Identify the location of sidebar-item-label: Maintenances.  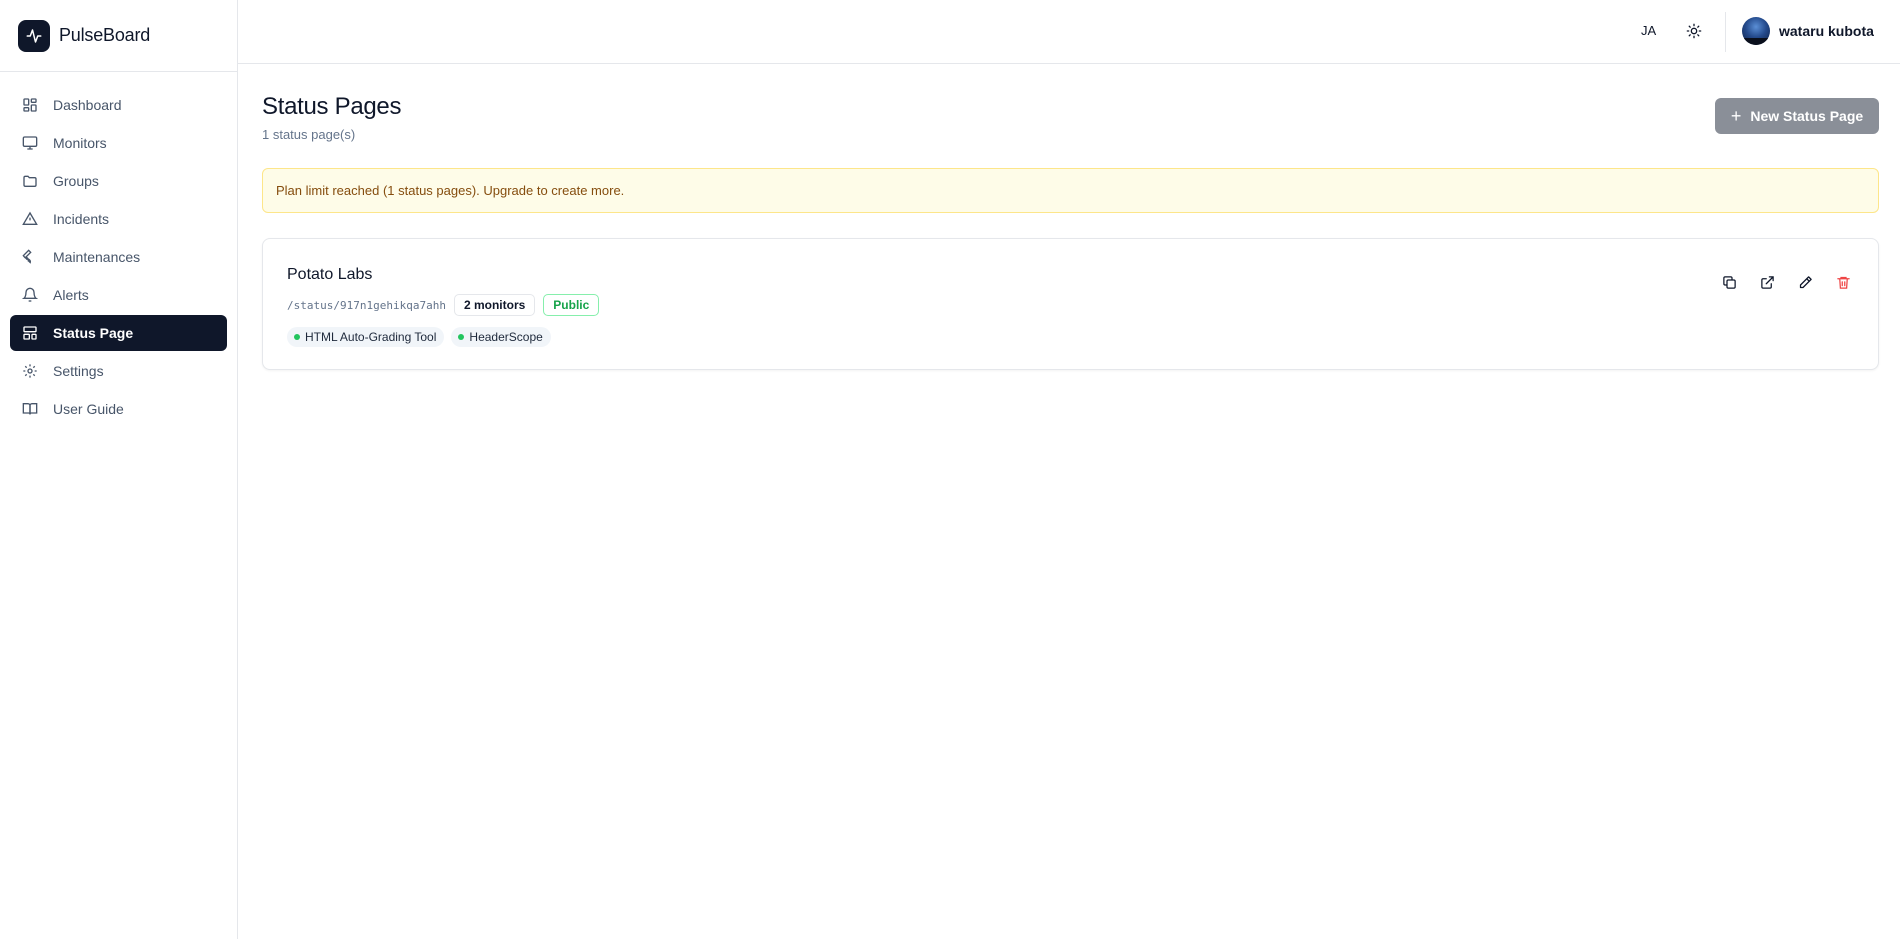
(97, 257).